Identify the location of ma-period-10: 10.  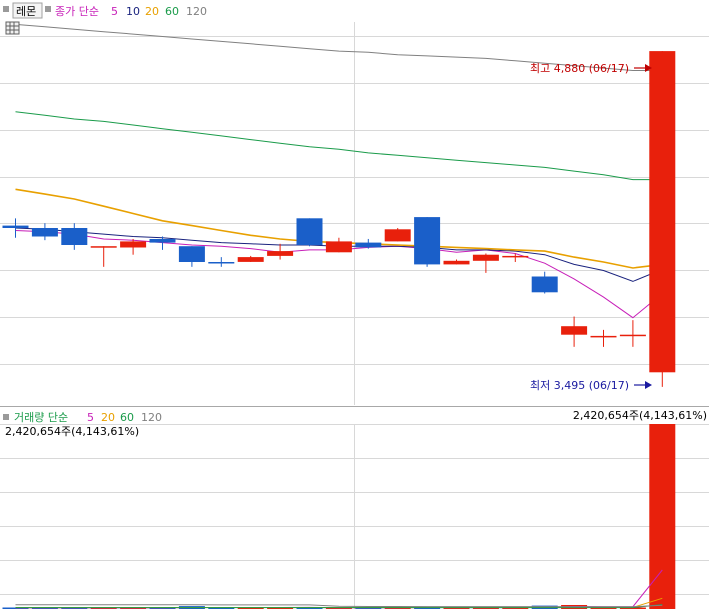
(133, 11).